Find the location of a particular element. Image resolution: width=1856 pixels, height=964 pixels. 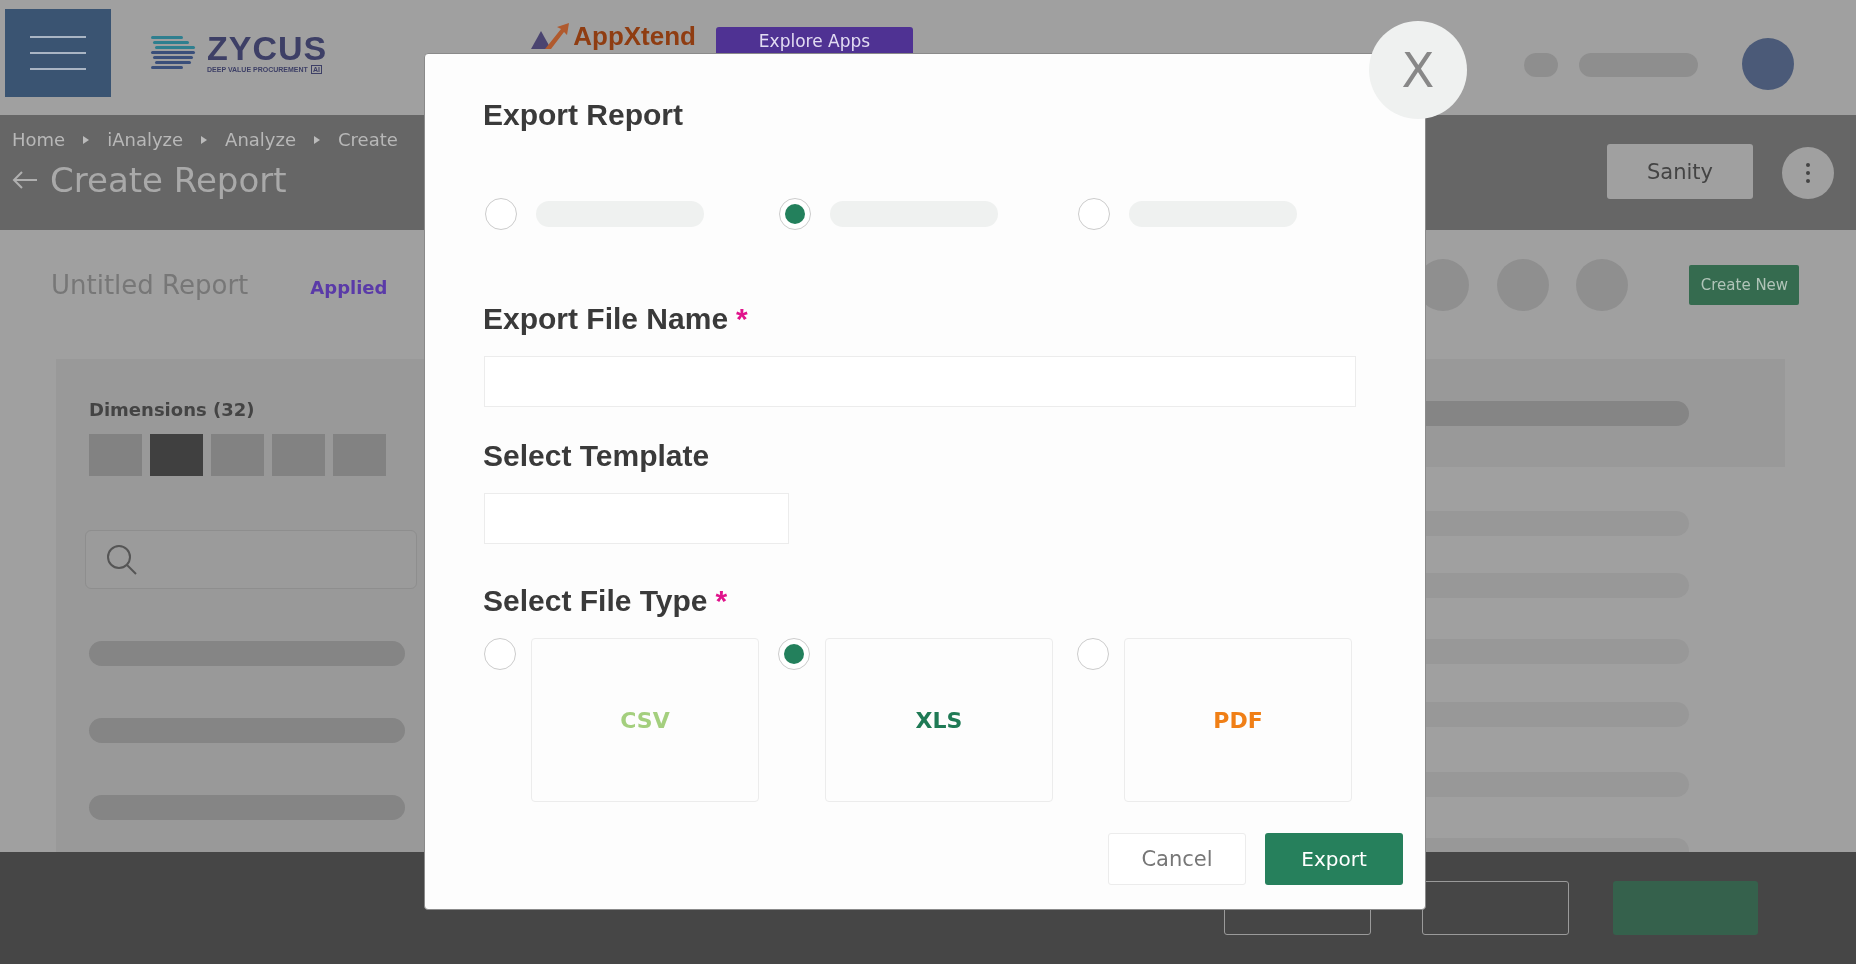

breadcrumb-link: Analyze is located at coordinates (261, 139).